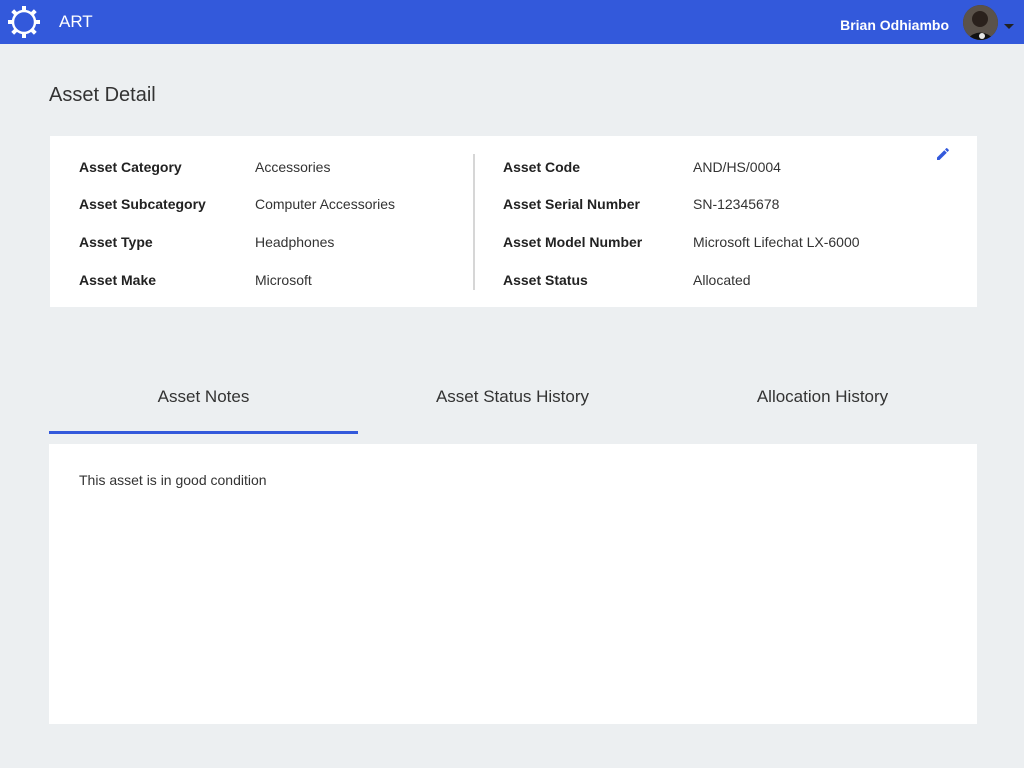 The width and height of the screenshot is (1024, 768). Describe the element at coordinates (980, 22) in the screenshot. I see `user-avatar` at that location.